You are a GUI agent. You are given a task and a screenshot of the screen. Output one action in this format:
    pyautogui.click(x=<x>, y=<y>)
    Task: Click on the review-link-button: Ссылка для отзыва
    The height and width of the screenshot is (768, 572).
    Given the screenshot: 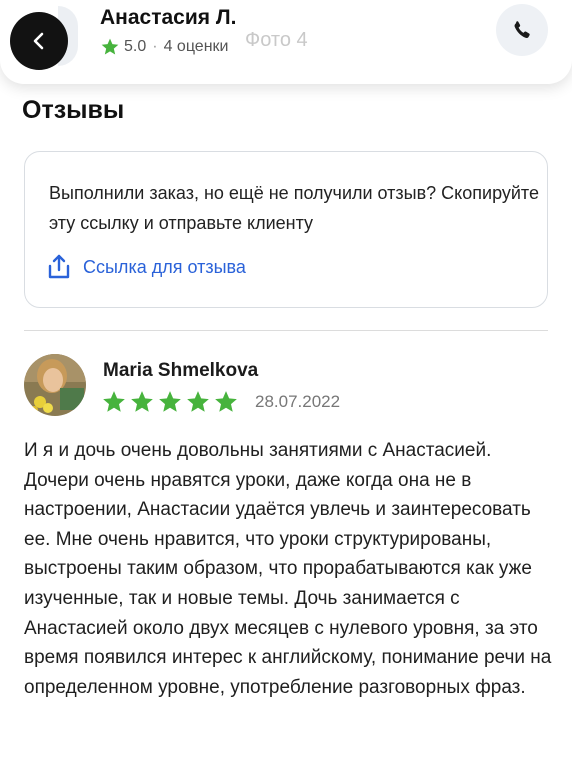 What is the action you would take?
    pyautogui.click(x=146, y=267)
    